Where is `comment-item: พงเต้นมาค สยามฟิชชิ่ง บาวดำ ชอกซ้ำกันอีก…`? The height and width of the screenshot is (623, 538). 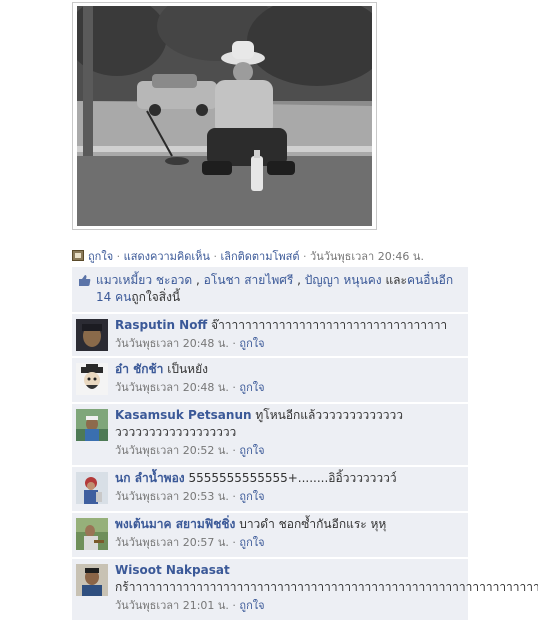
comment-item: พงเต้นมาค สยามฟิชชิ่ง บาวดำ ชอกซ้ำกันอีก… is located at coordinates (270, 535).